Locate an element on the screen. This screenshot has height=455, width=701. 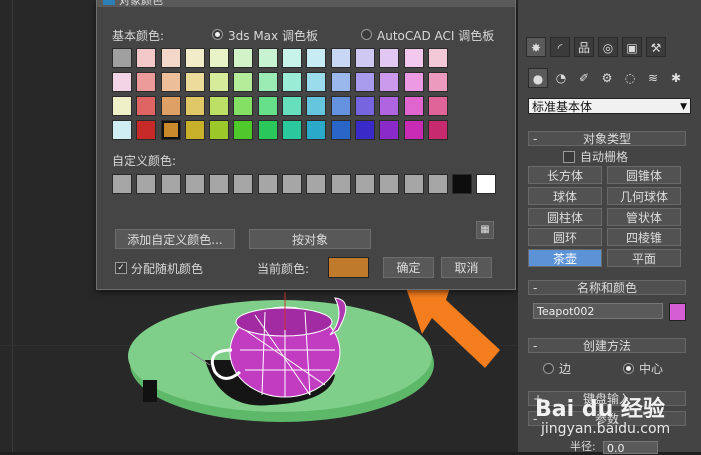
object-type-button: 几何球体 is located at coordinates (644, 195).